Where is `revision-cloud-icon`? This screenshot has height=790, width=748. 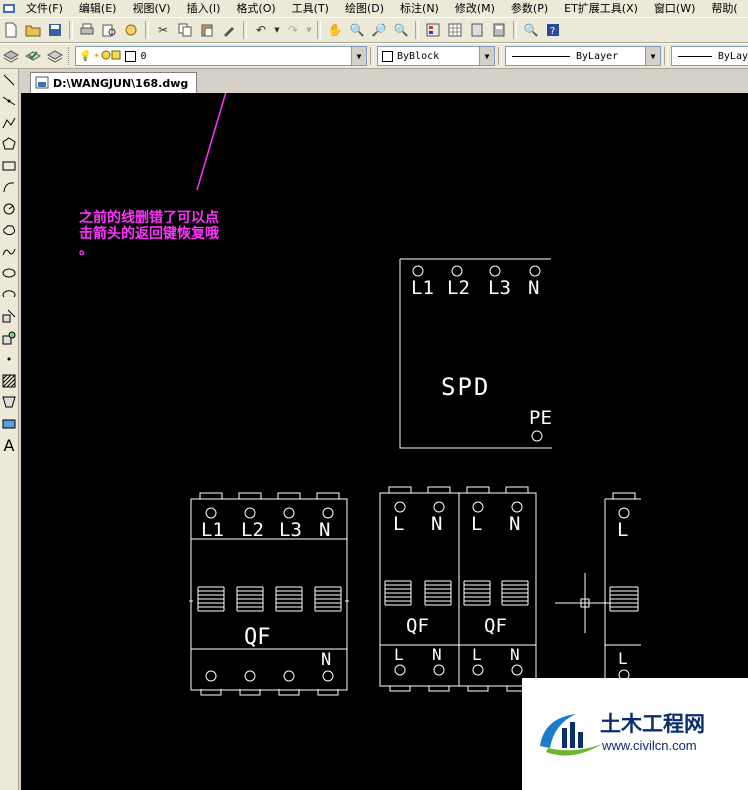
revision-cloud-icon is located at coordinates (9, 231).